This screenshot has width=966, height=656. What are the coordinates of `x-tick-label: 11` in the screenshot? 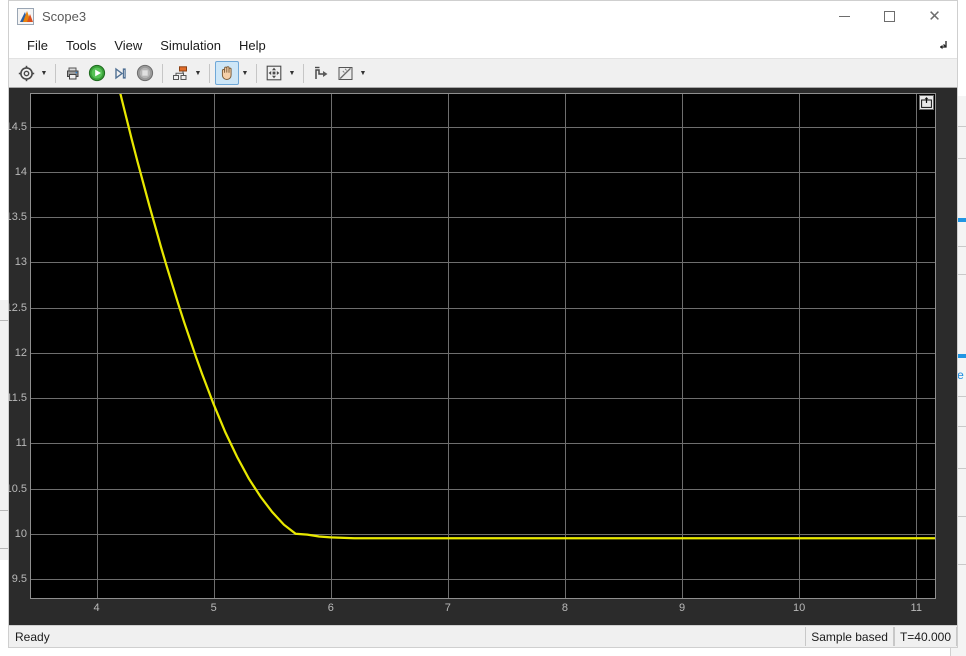 It's located at (916, 608).